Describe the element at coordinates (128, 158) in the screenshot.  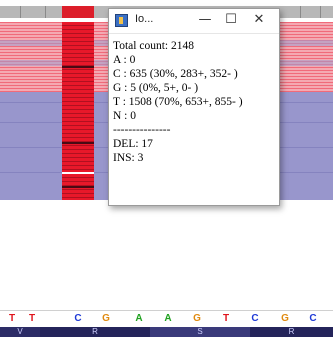
I see `insertion-count-line: INS: 3` at that location.